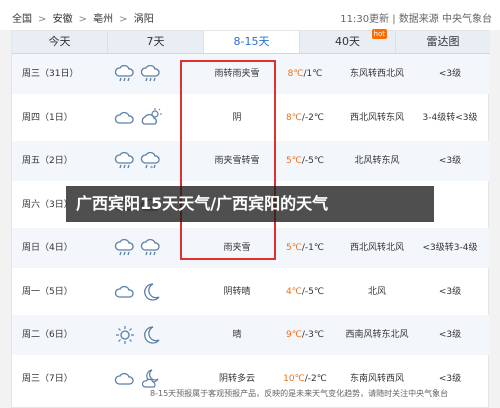 This screenshot has width=500, height=408. I want to click on forecast-row: 周一（5日） 阴转晴 4℃/-5℃ 北风 <3级, so click(251, 292).